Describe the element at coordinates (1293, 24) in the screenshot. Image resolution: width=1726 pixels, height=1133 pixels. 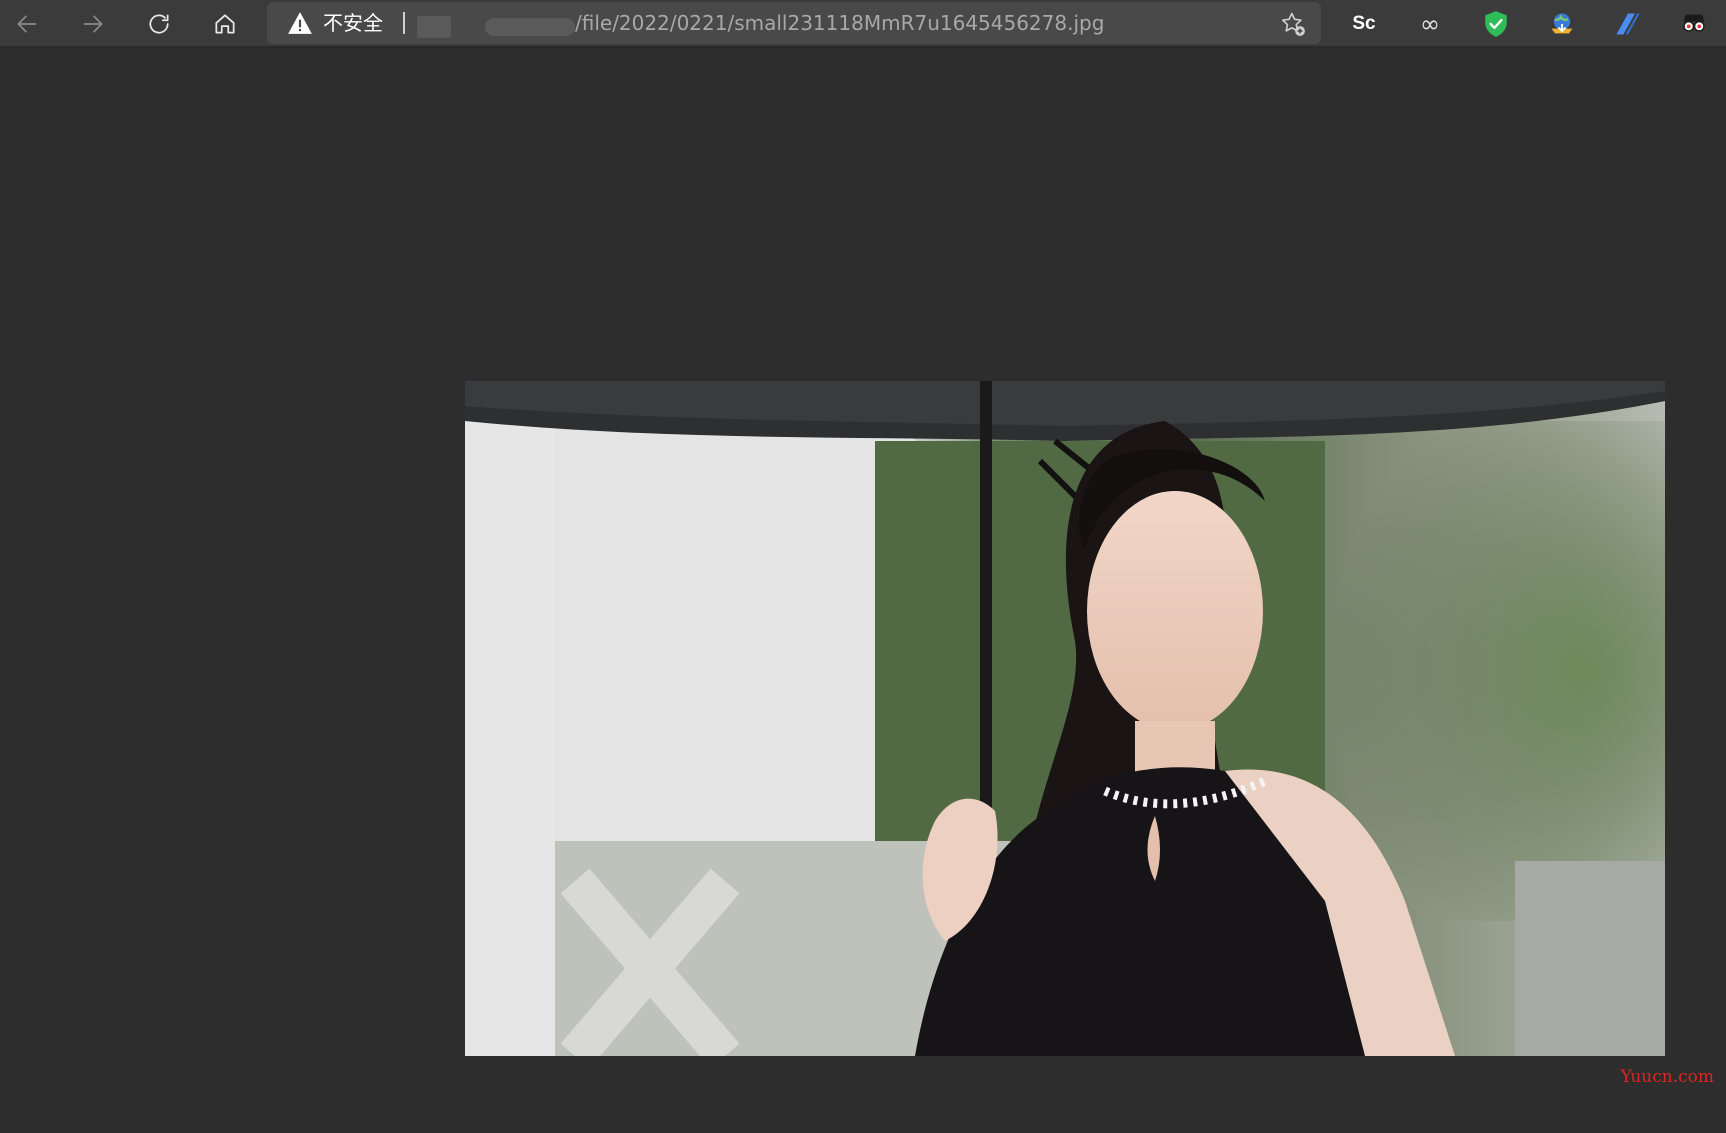
I see `add-favorite-icon` at that location.